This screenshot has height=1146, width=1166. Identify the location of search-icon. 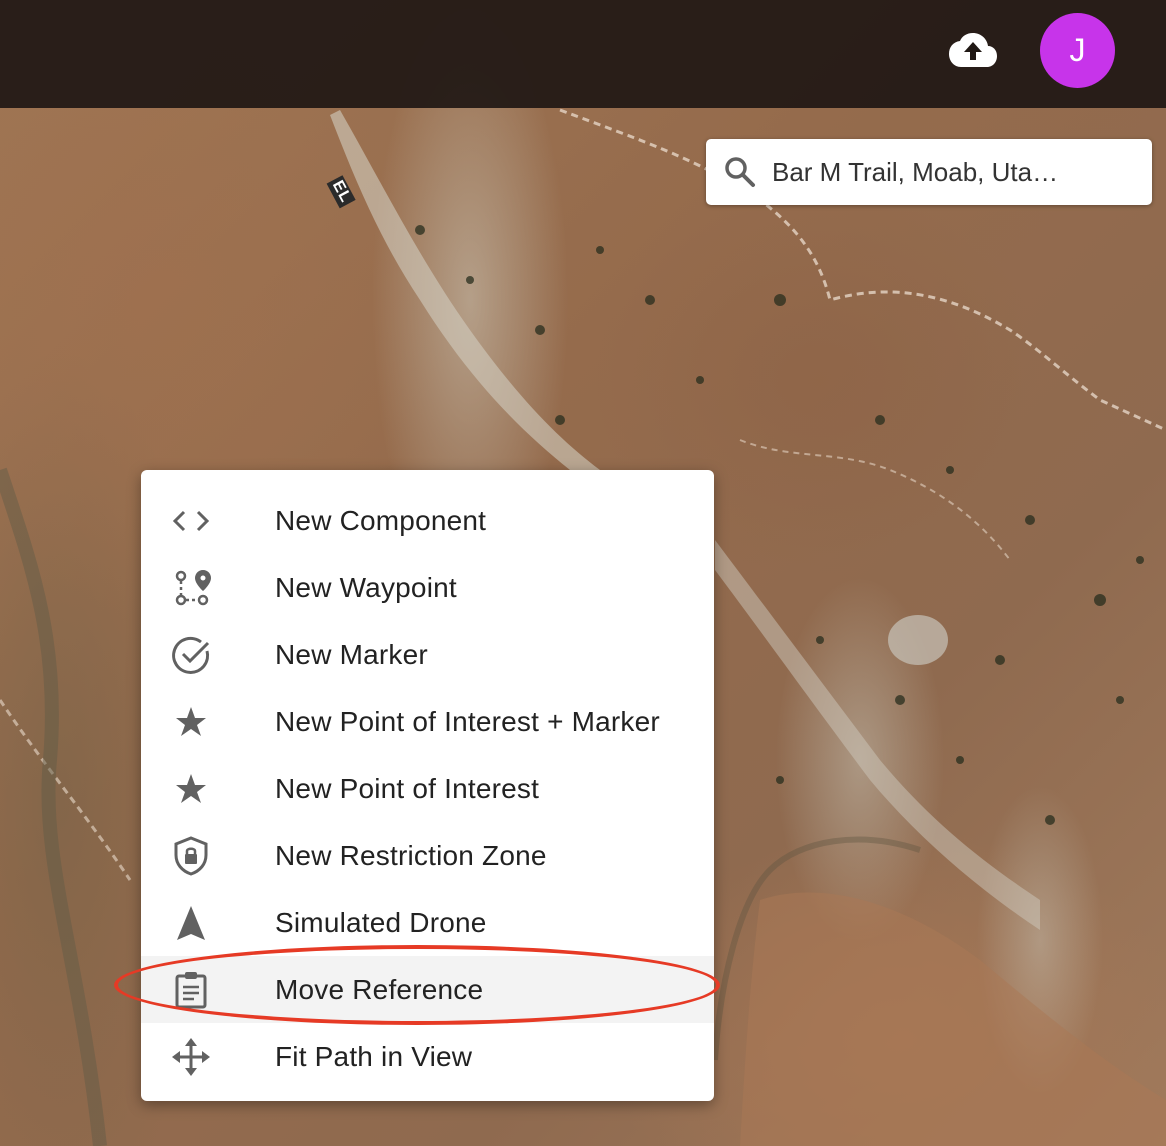
(740, 172).